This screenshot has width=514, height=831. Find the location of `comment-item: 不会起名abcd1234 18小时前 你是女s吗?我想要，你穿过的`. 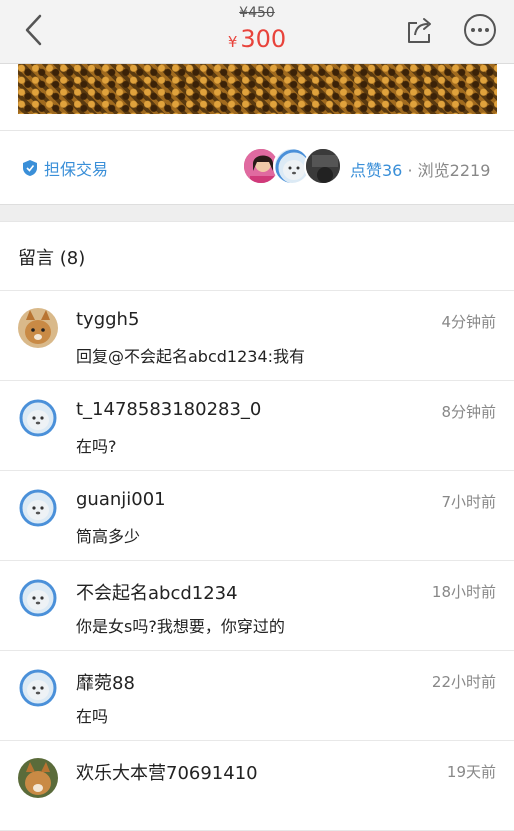

comment-item: 不会起名abcd1234 18小时前 你是女s吗?我想要，你穿过的 is located at coordinates (257, 606).